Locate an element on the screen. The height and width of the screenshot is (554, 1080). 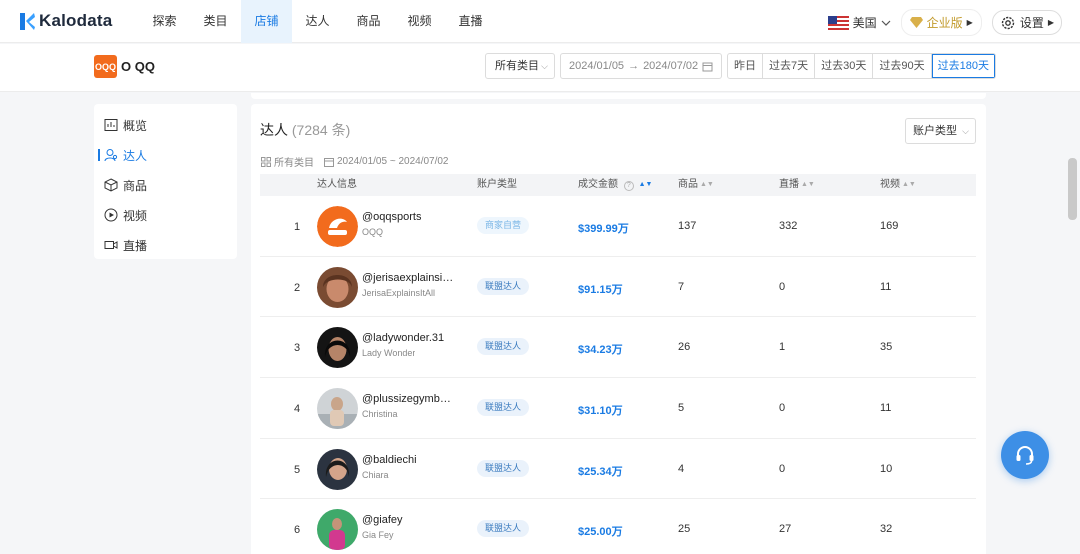
videos-count: 169 is located at coordinates (889, 226).